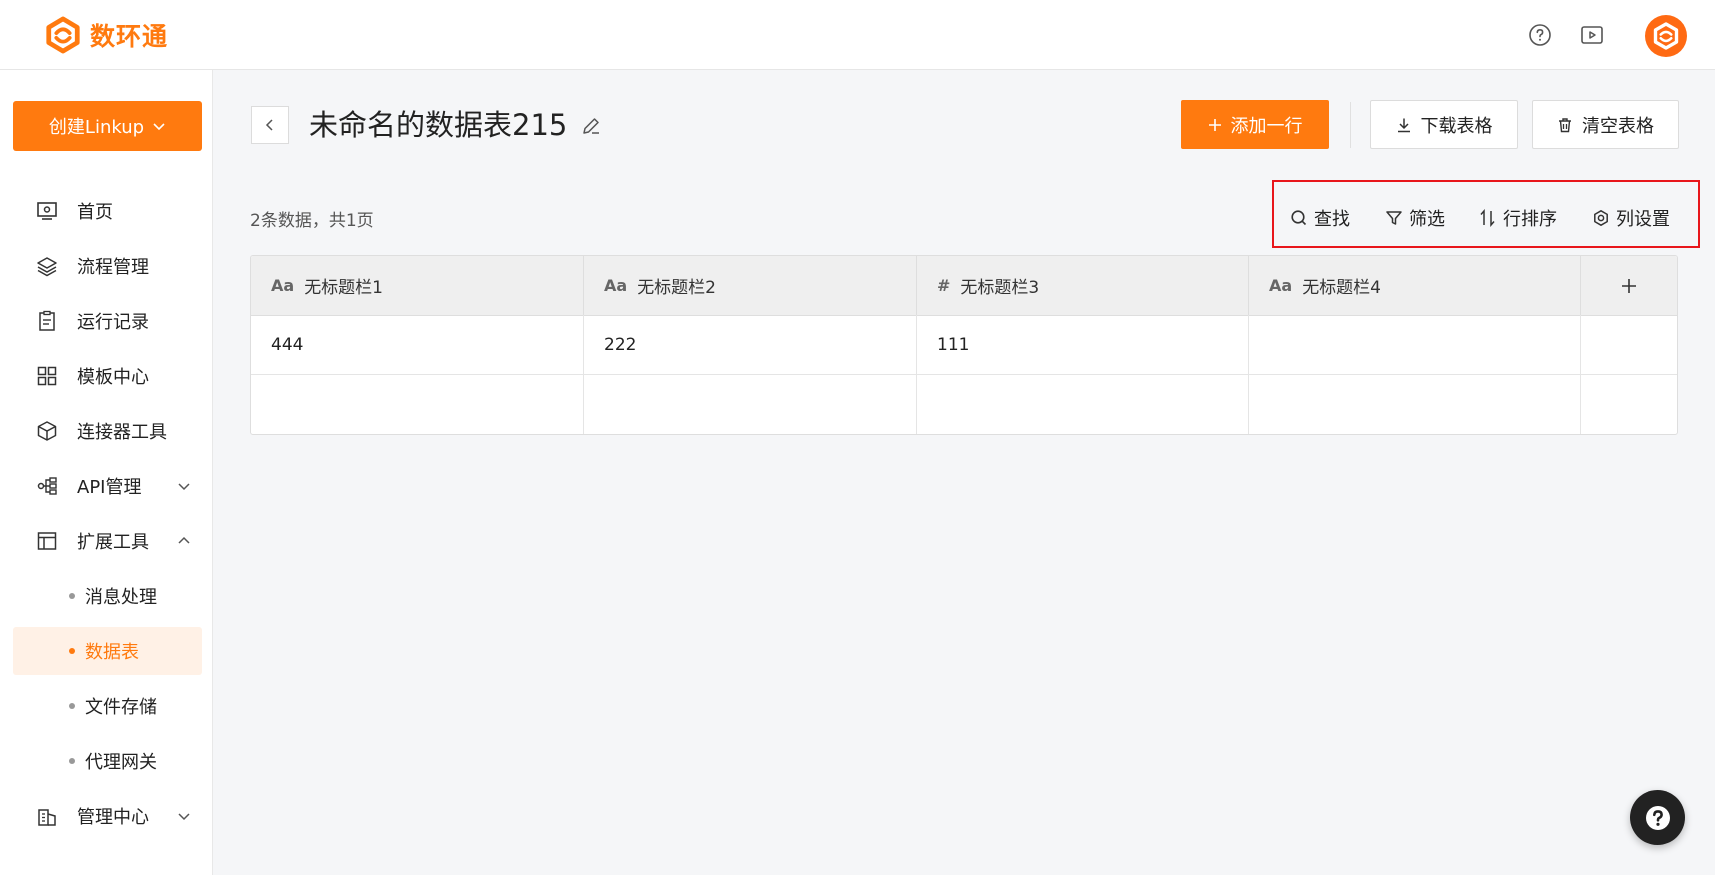  Describe the element at coordinates (96, 127) in the screenshot. I see `create-linkup-label: 创建Linkup` at that location.